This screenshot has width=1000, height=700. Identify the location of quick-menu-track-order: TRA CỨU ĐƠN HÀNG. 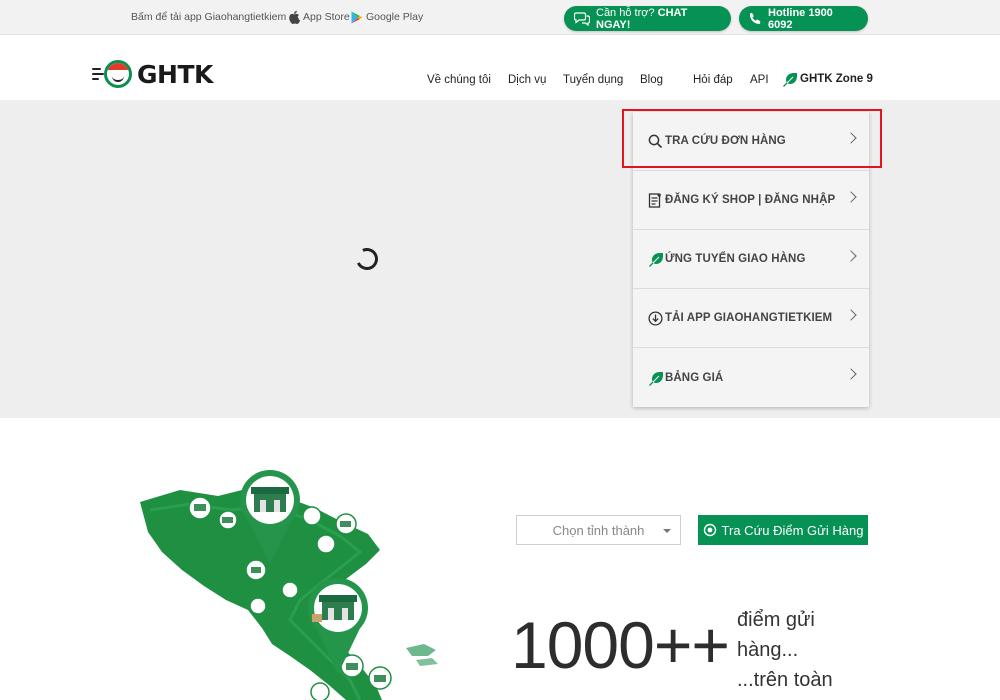
(751, 141).